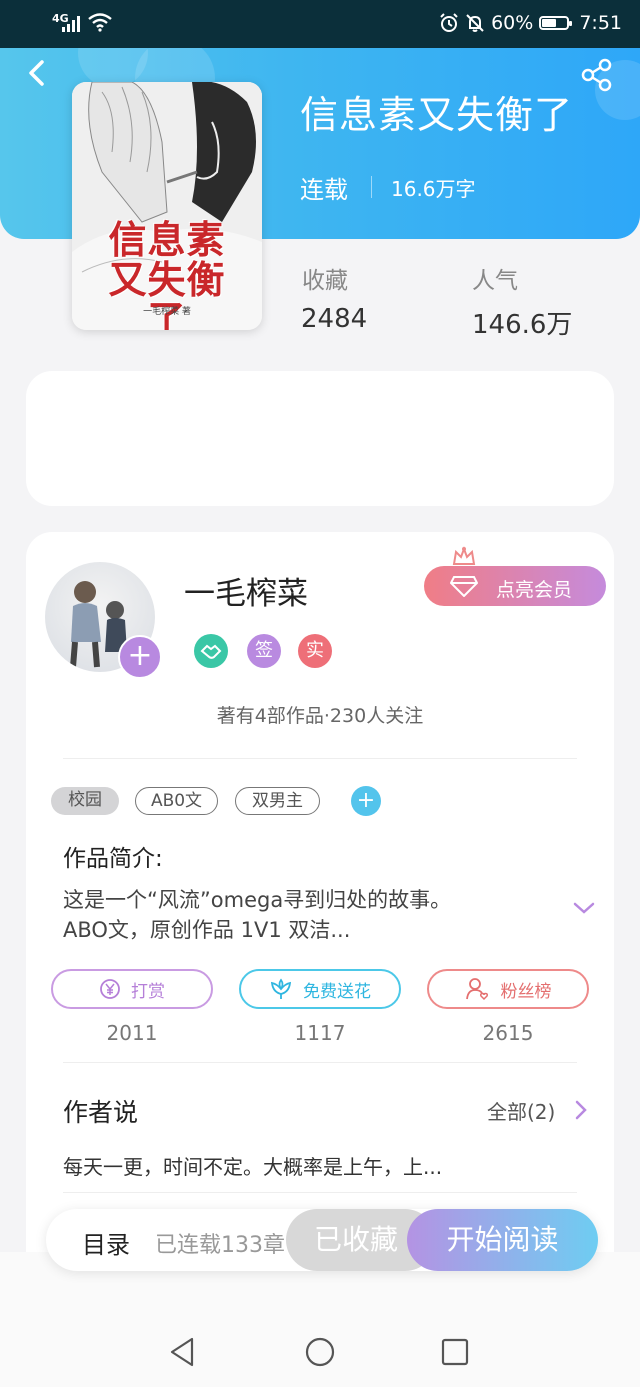  What do you see at coordinates (584, 908) in the screenshot?
I see `chevron-down-icon` at bounding box center [584, 908].